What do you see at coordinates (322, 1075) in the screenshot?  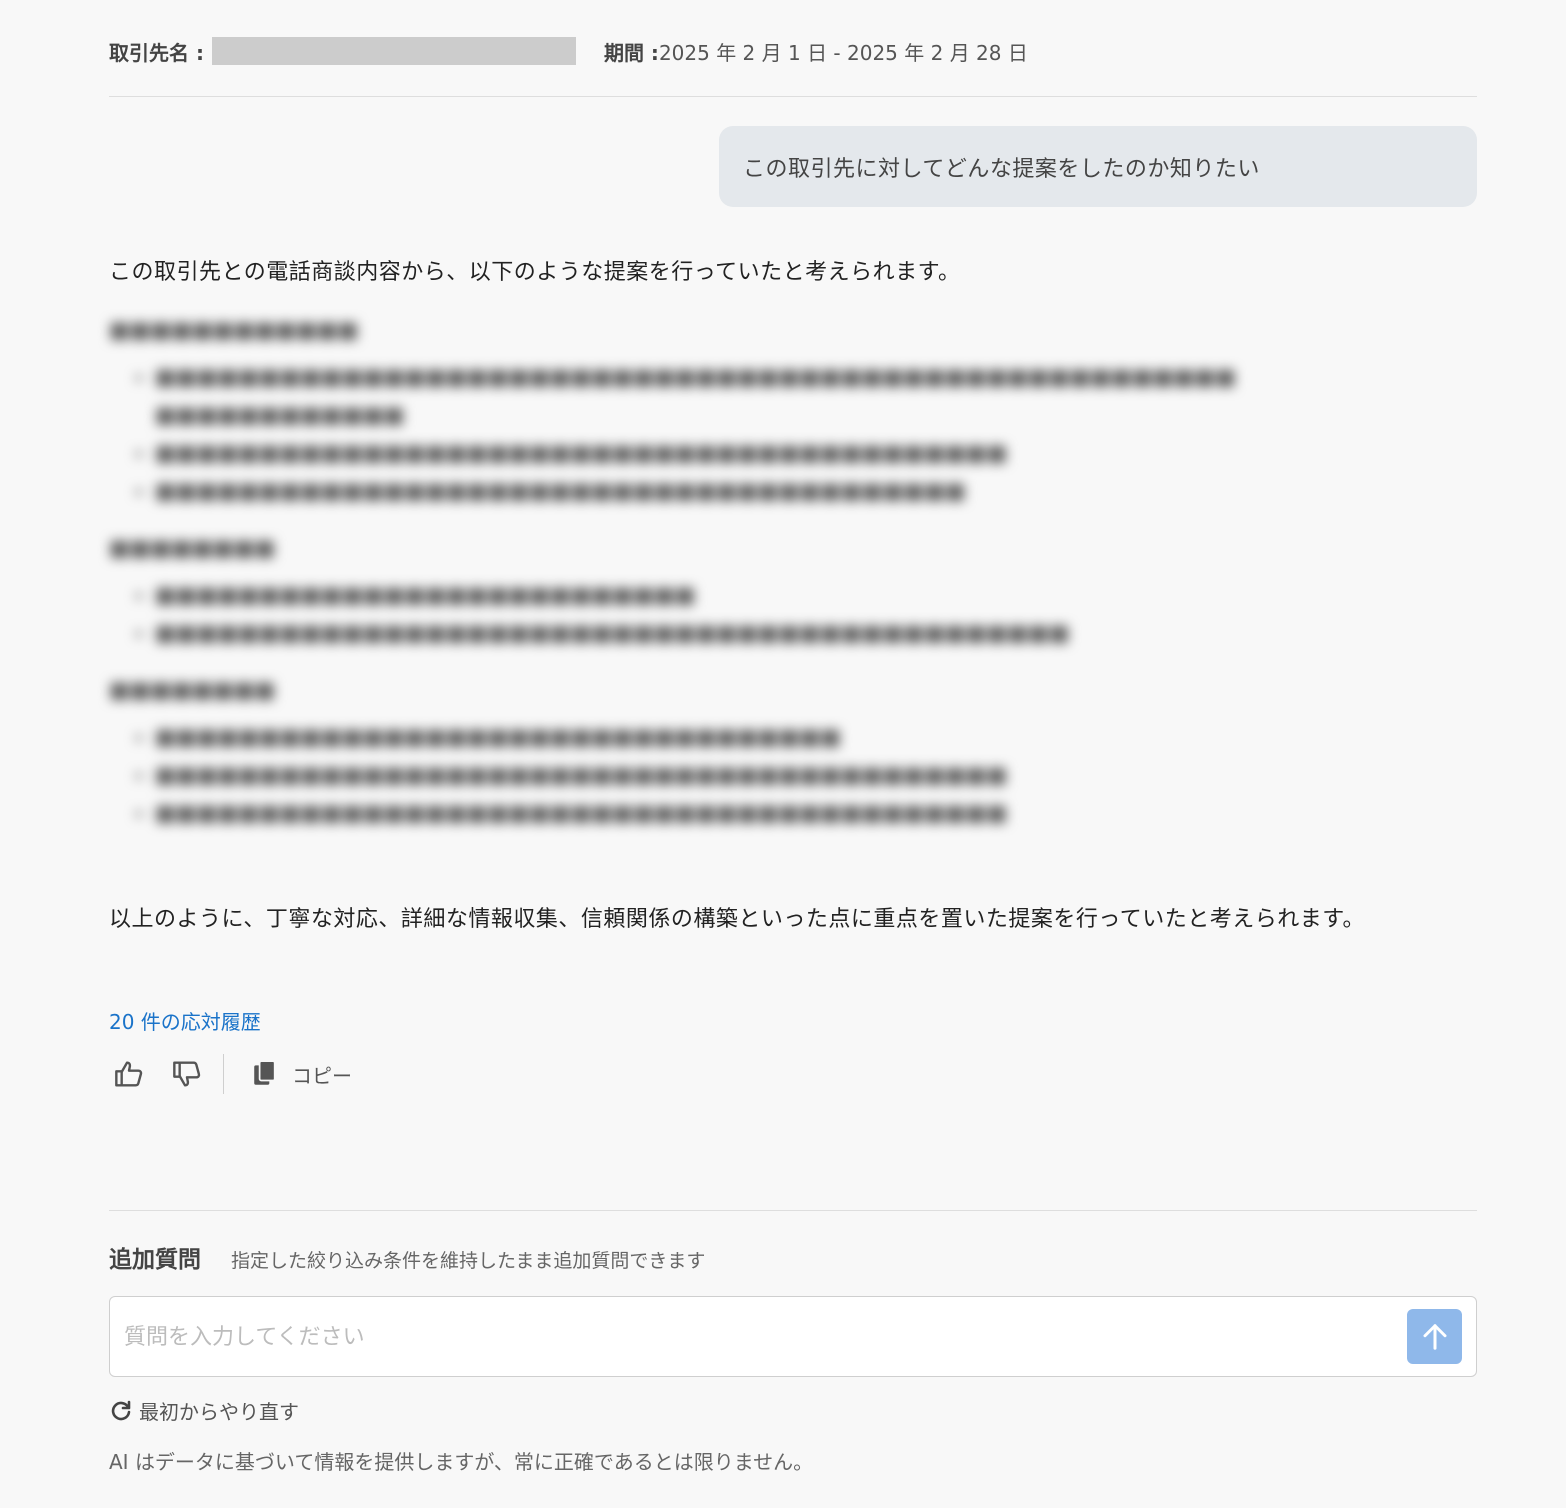 I see `copy-label: コピー` at bounding box center [322, 1075].